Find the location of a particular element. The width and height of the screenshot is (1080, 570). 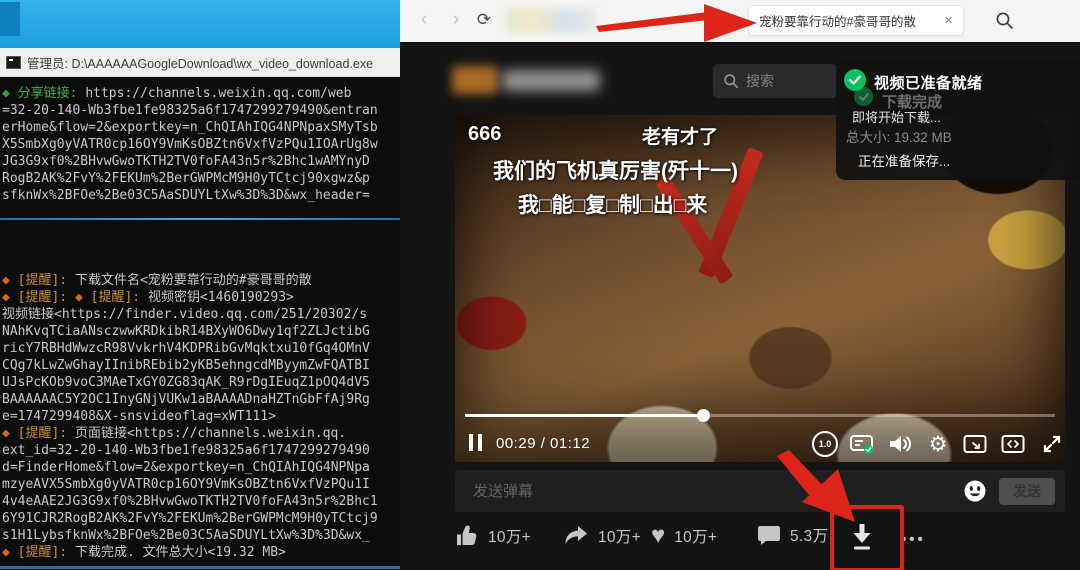

address-bar-blurred is located at coordinates (551, 20).